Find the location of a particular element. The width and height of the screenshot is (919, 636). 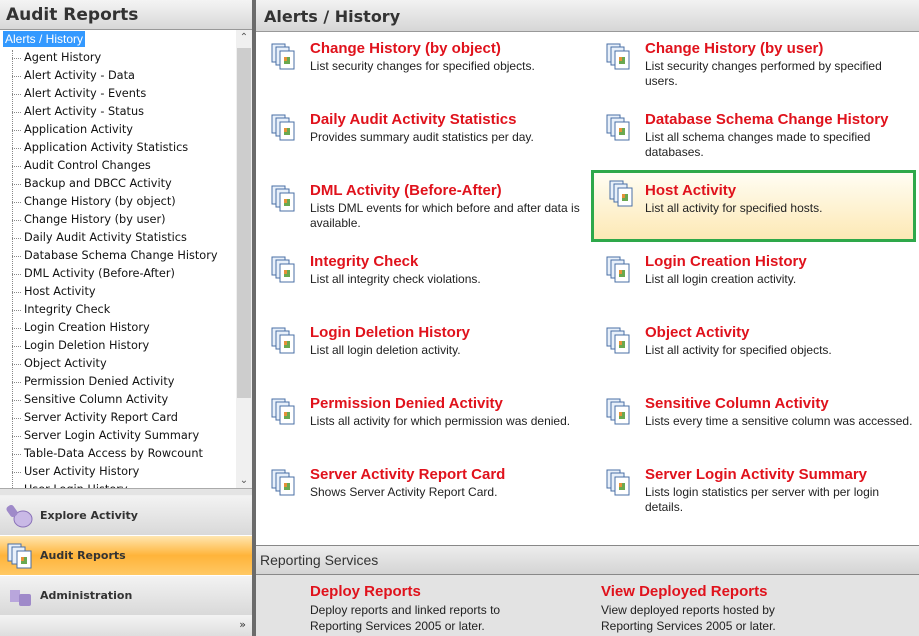

report-title: Change History (by user) is located at coordinates (780, 48).